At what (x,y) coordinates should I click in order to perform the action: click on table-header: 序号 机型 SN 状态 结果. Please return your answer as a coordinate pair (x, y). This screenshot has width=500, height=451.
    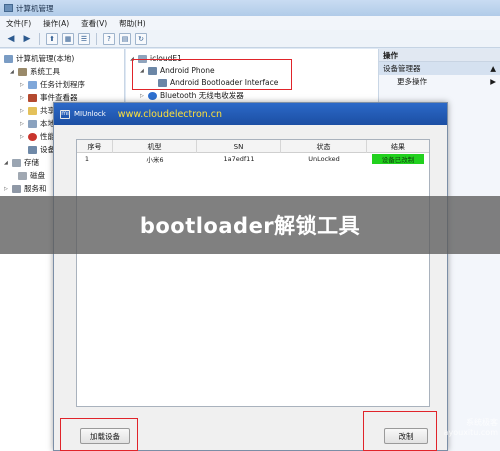
    Looking at the image, I should click on (253, 146).